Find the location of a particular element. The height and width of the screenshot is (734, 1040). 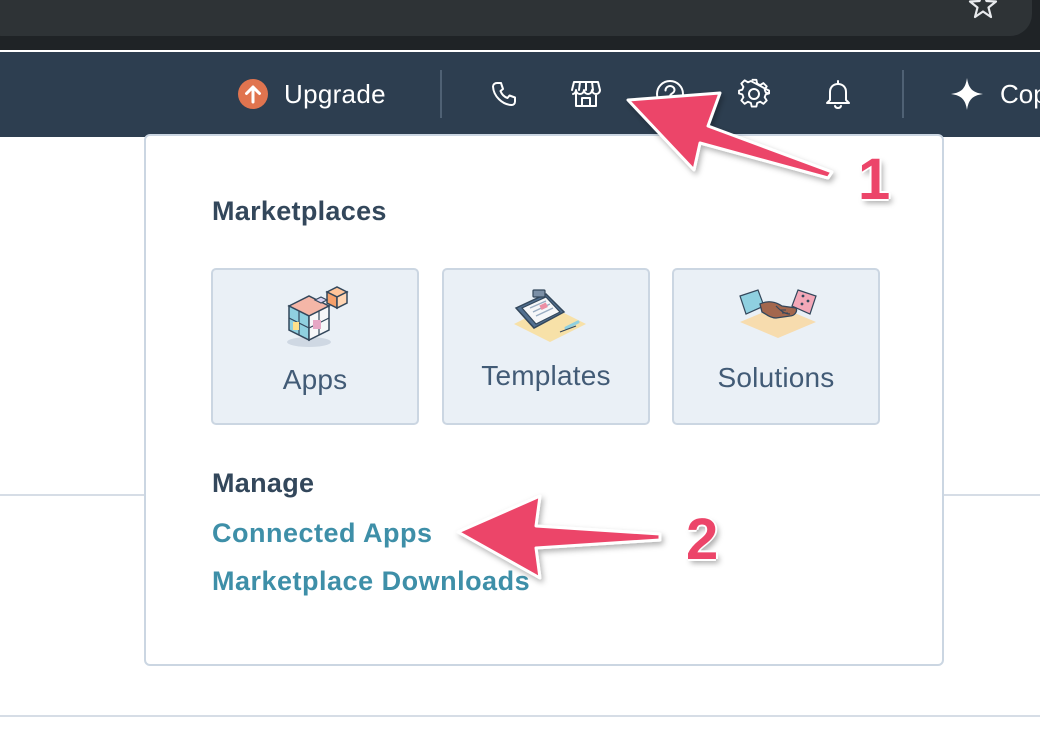

manage-heading: Manage is located at coordinates (263, 483).